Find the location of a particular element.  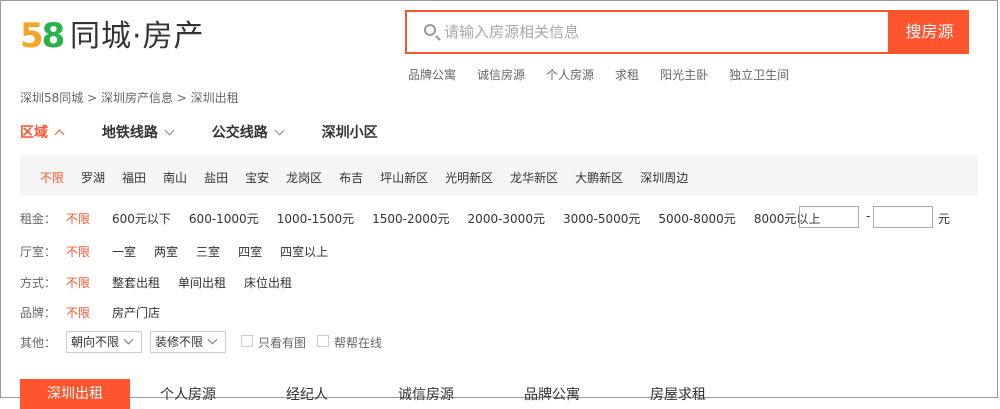

district-item: 罗湖 is located at coordinates (93, 178).